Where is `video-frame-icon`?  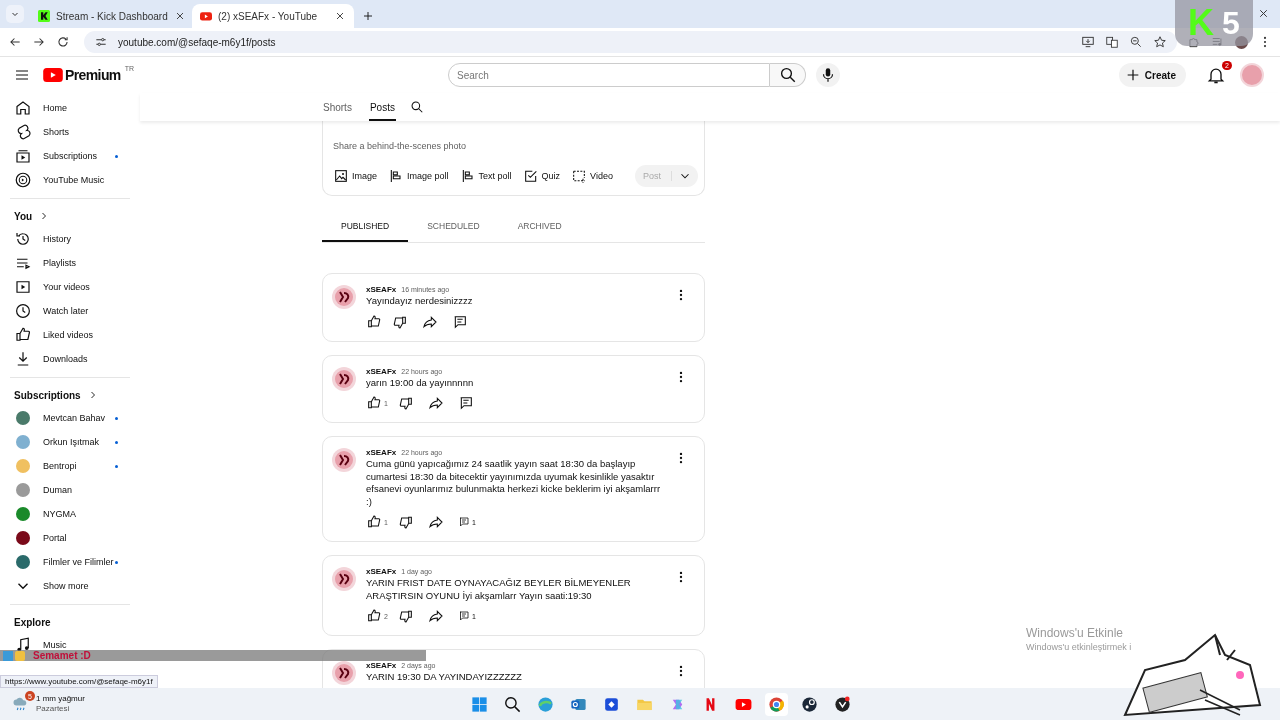
video-frame-icon is located at coordinates (579, 176).